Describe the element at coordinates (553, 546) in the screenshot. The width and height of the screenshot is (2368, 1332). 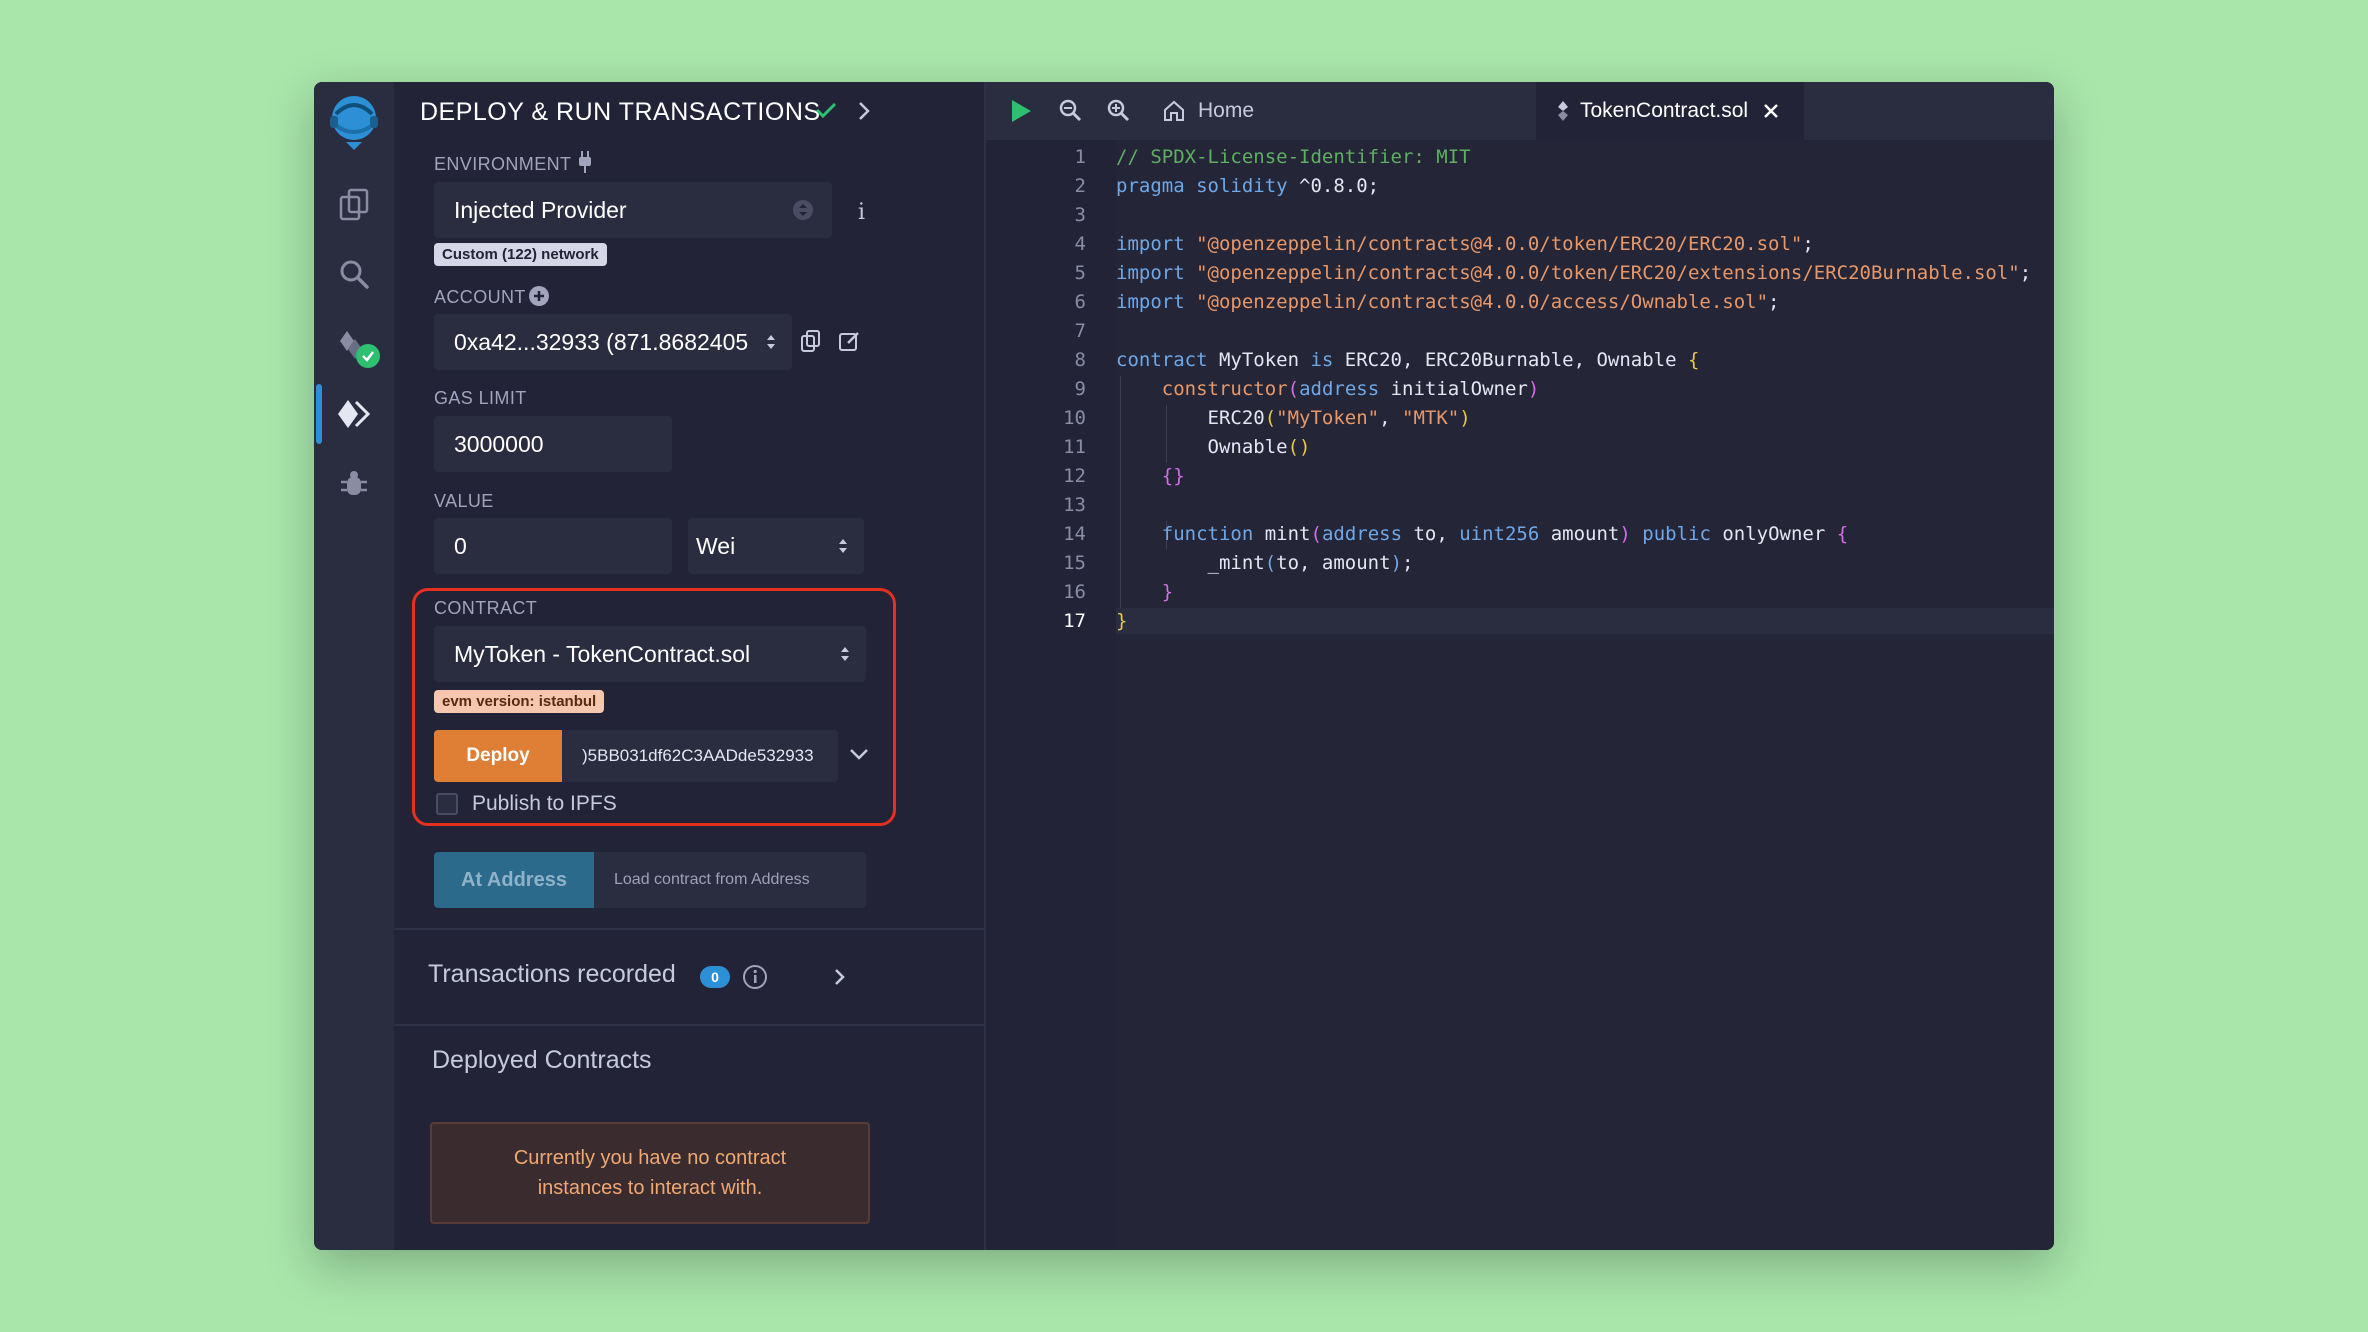
I see `value-input: 0` at that location.